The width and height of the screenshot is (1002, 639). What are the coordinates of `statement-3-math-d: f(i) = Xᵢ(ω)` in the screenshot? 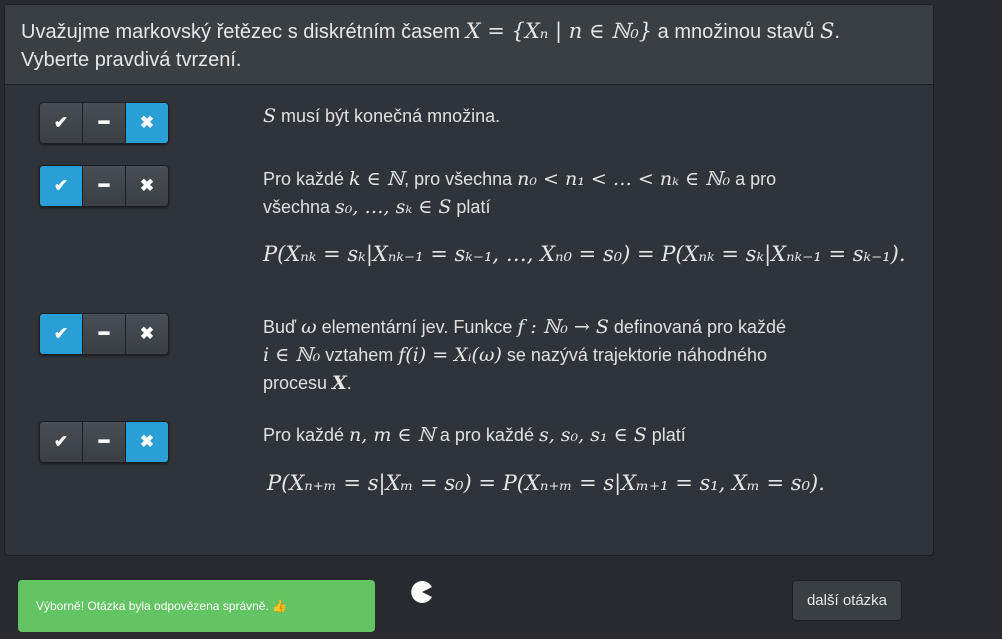 It's located at (450, 355).